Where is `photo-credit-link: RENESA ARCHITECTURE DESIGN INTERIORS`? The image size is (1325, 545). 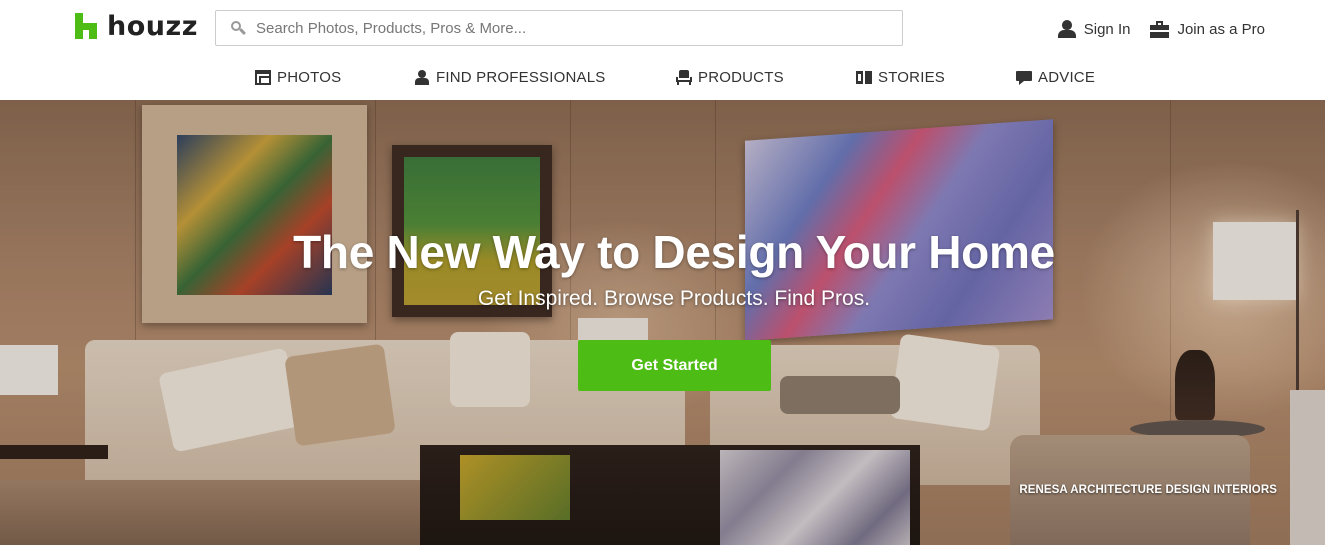 photo-credit-link: RENESA ARCHITECTURE DESIGN INTERIORS is located at coordinates (1148, 490).